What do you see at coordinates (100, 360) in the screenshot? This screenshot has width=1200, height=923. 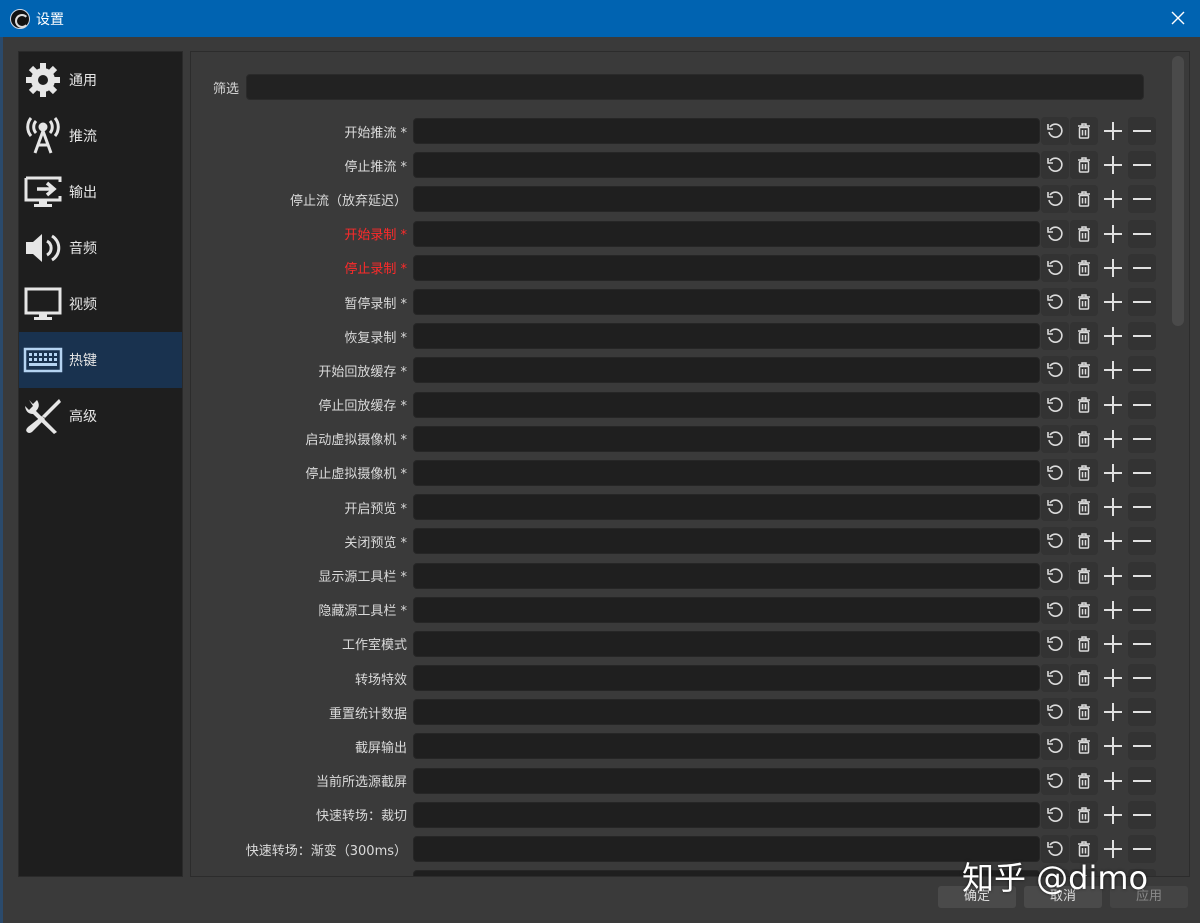 I see `sidebar-item-hotkeys: 热键` at bounding box center [100, 360].